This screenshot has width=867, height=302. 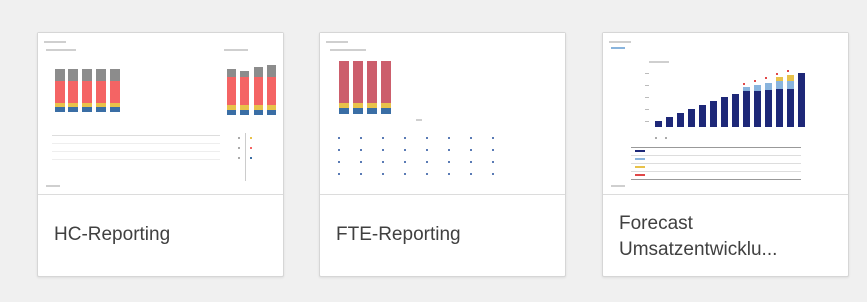 I want to click on sheet-title: HC-Reporting, so click(x=156, y=235).